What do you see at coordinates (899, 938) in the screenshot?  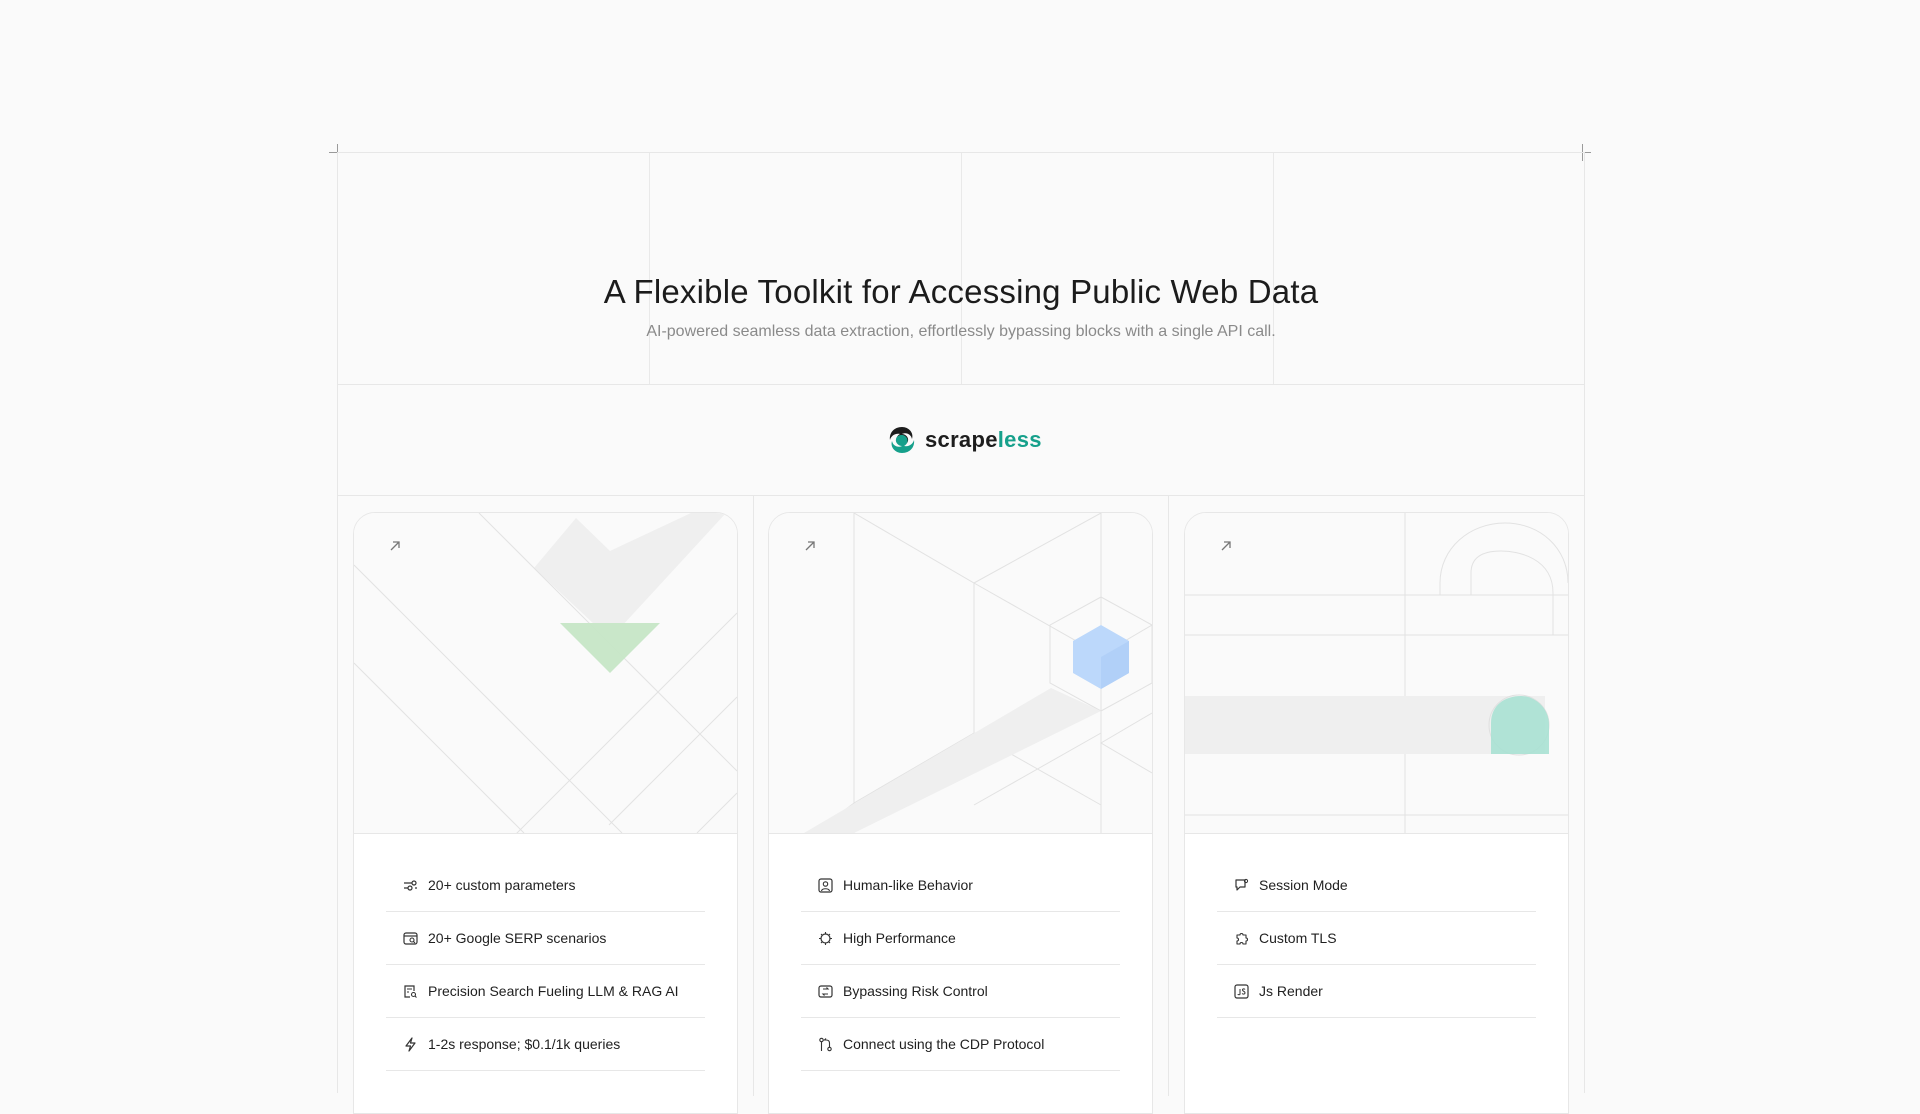 I see `feature-label: High Performance` at bounding box center [899, 938].